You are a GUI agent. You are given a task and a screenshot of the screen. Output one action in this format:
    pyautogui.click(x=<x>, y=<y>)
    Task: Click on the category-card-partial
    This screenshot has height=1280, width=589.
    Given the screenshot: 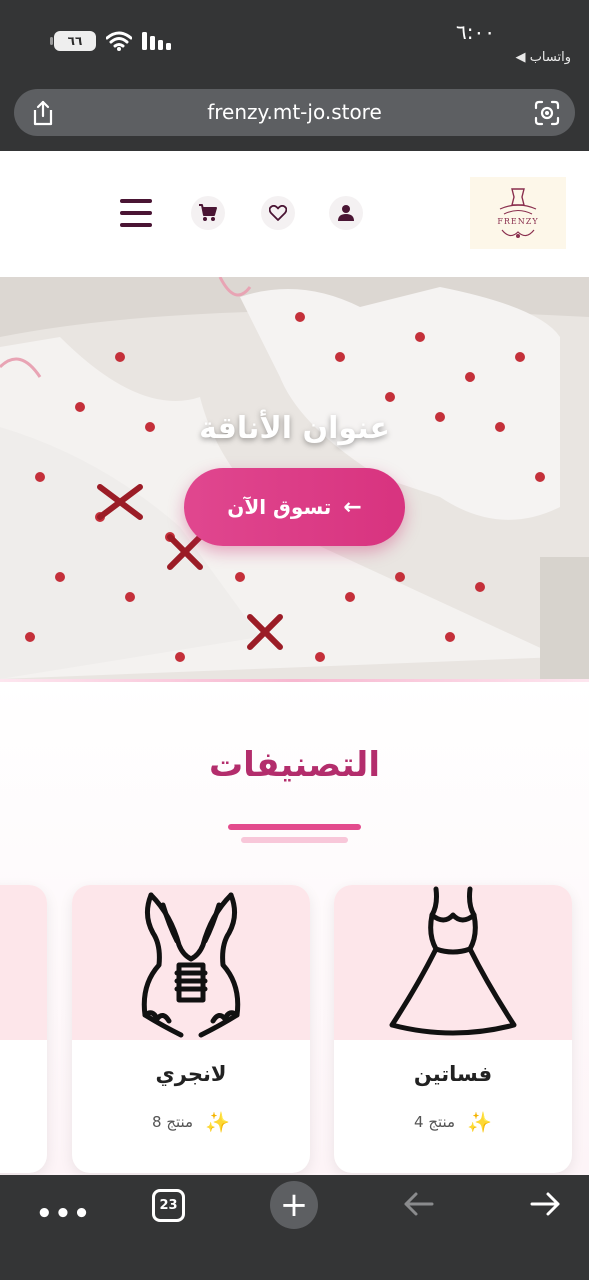 What is the action you would take?
    pyautogui.click(x=23, y=1029)
    